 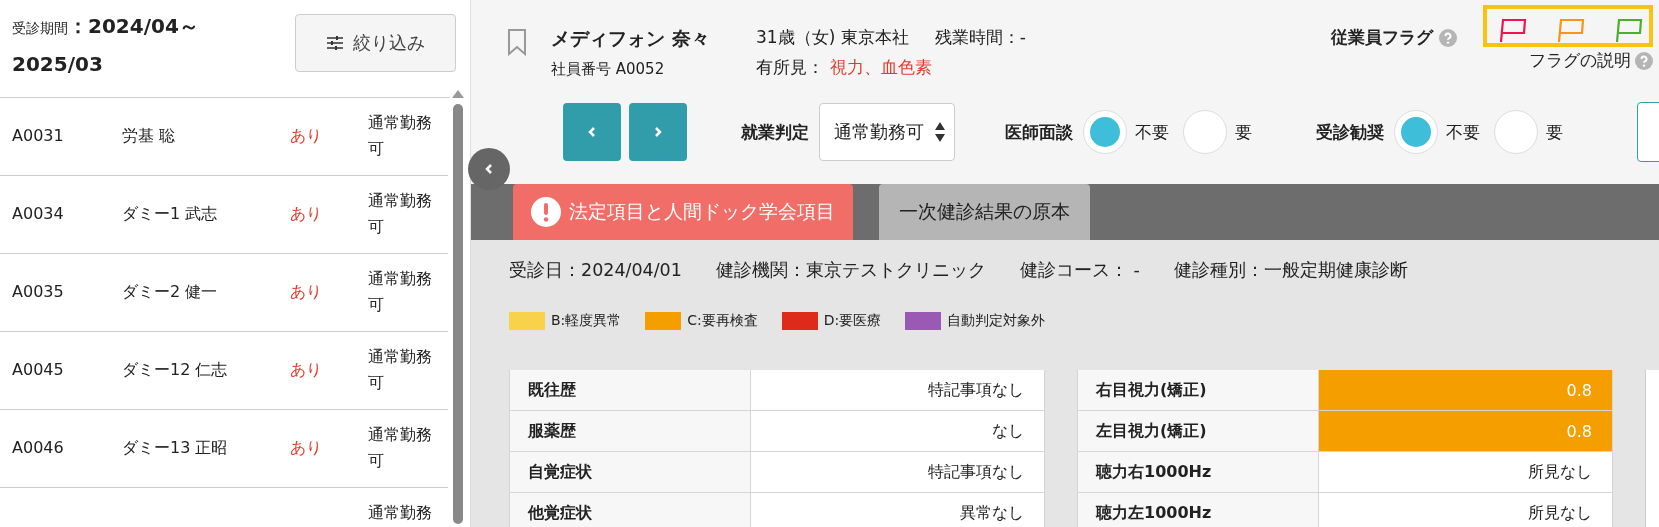 What do you see at coordinates (790, 67) in the screenshot?
I see `findings-label: 有所見：` at bounding box center [790, 67].